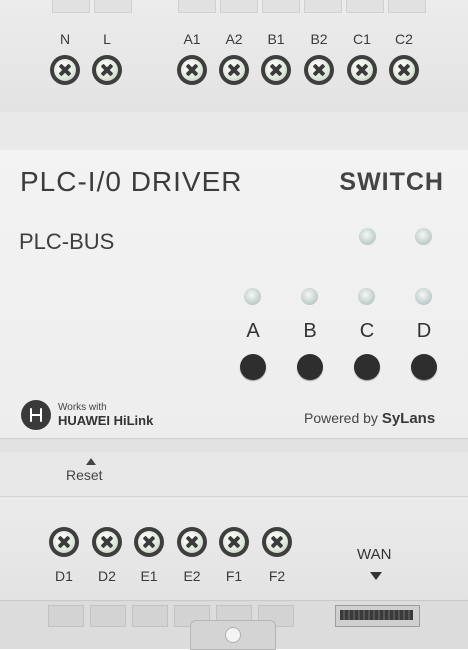  Describe the element at coordinates (65, 39) in the screenshot. I see `terminal-label-n: N` at that location.